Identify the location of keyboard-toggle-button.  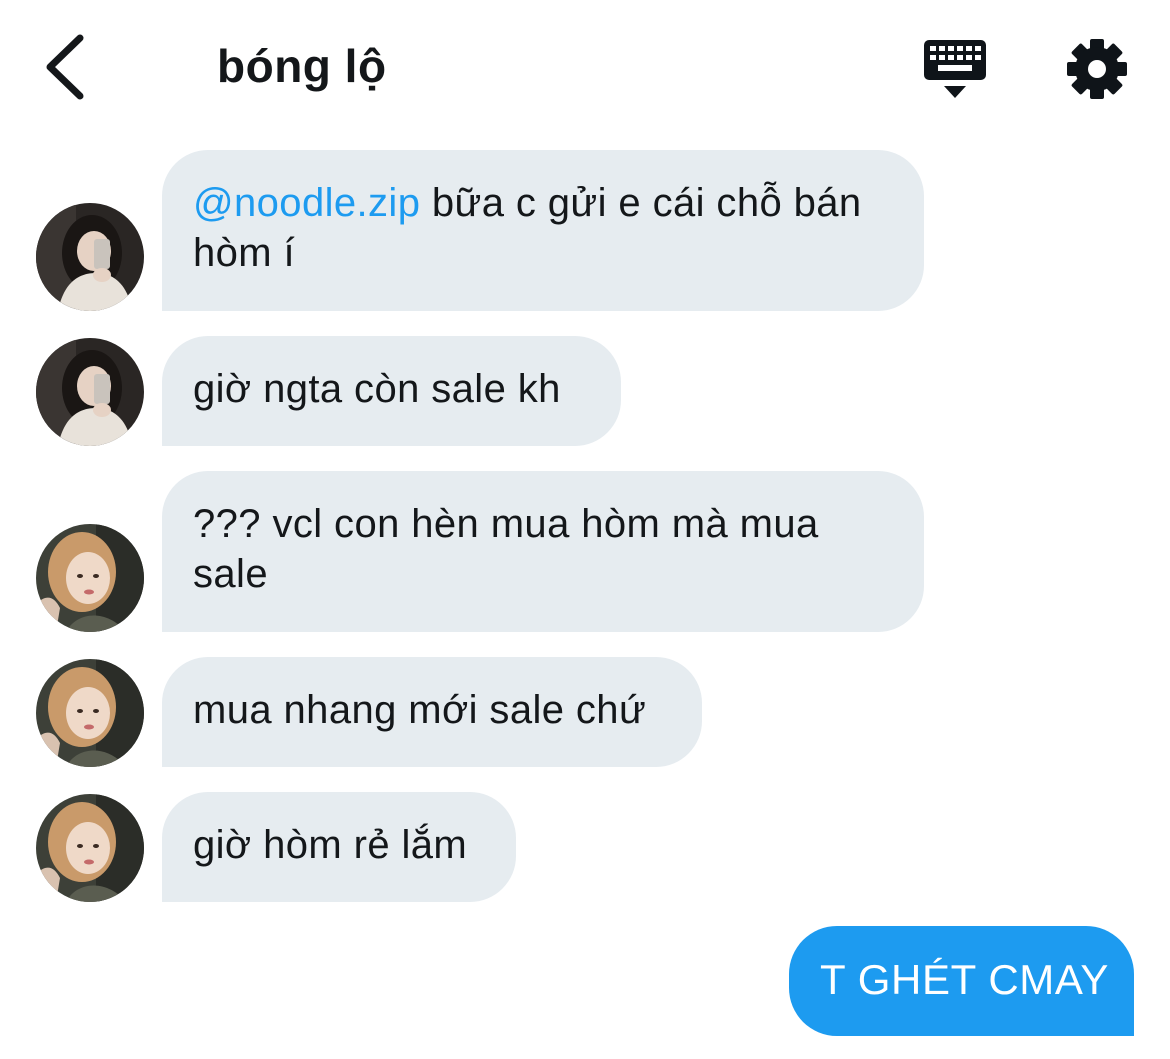
(955, 69).